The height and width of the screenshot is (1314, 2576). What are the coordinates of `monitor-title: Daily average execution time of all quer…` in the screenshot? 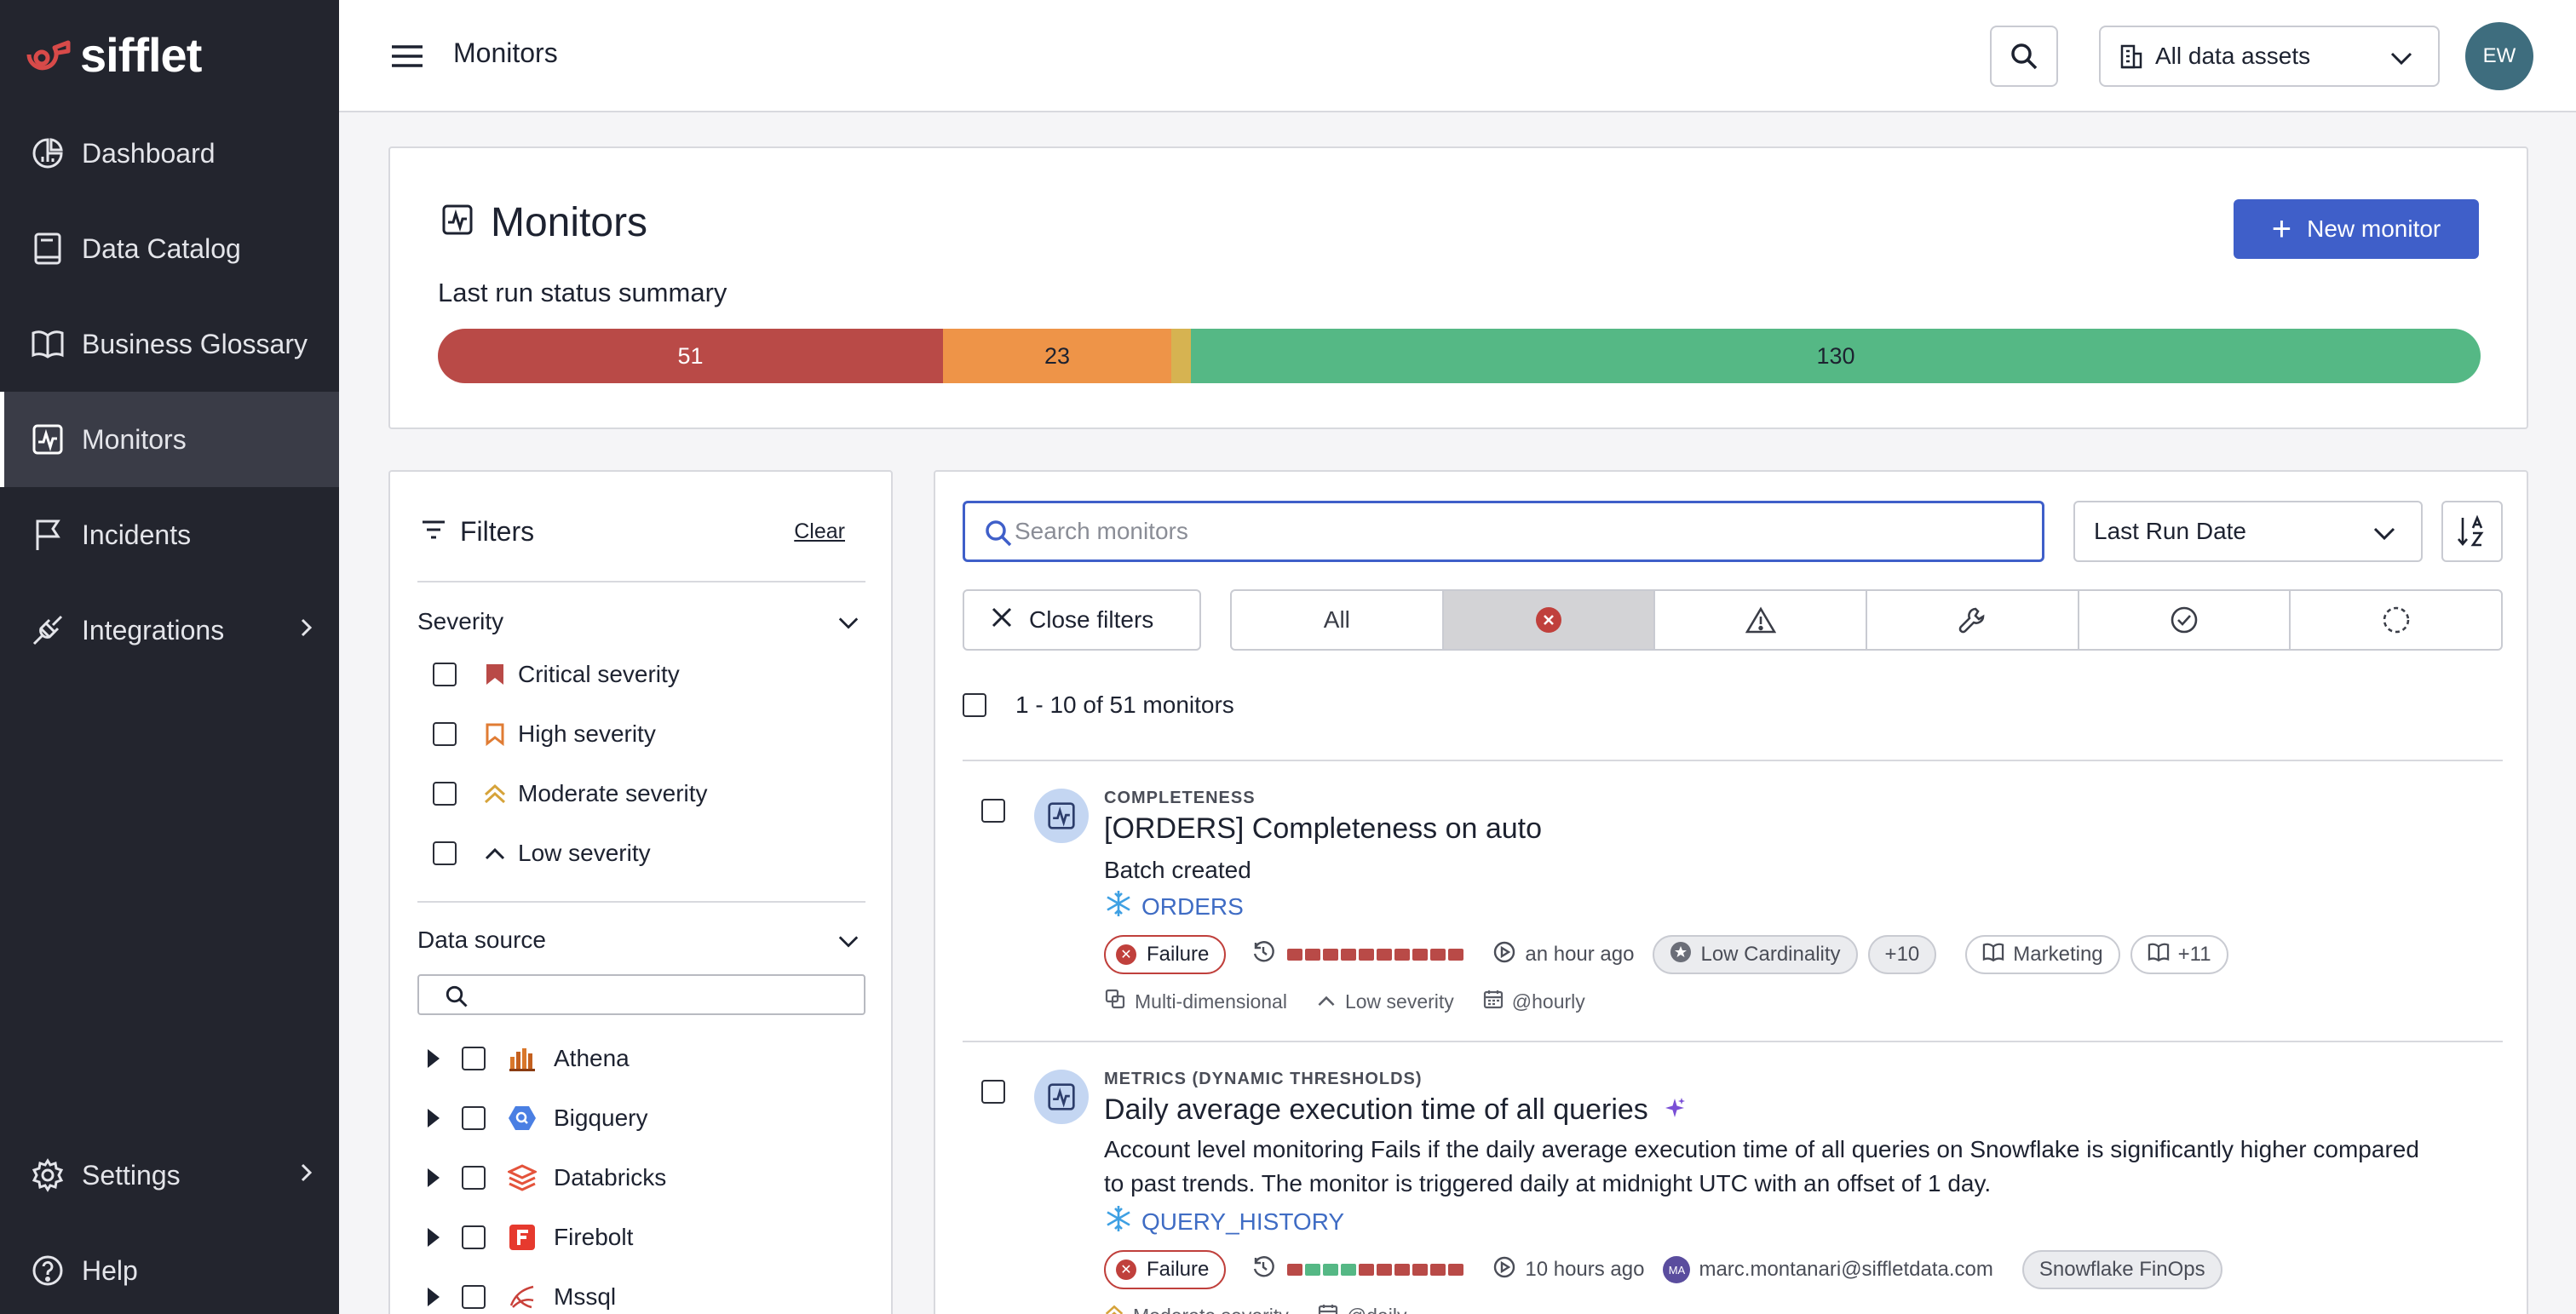 It's located at (1395, 1110).